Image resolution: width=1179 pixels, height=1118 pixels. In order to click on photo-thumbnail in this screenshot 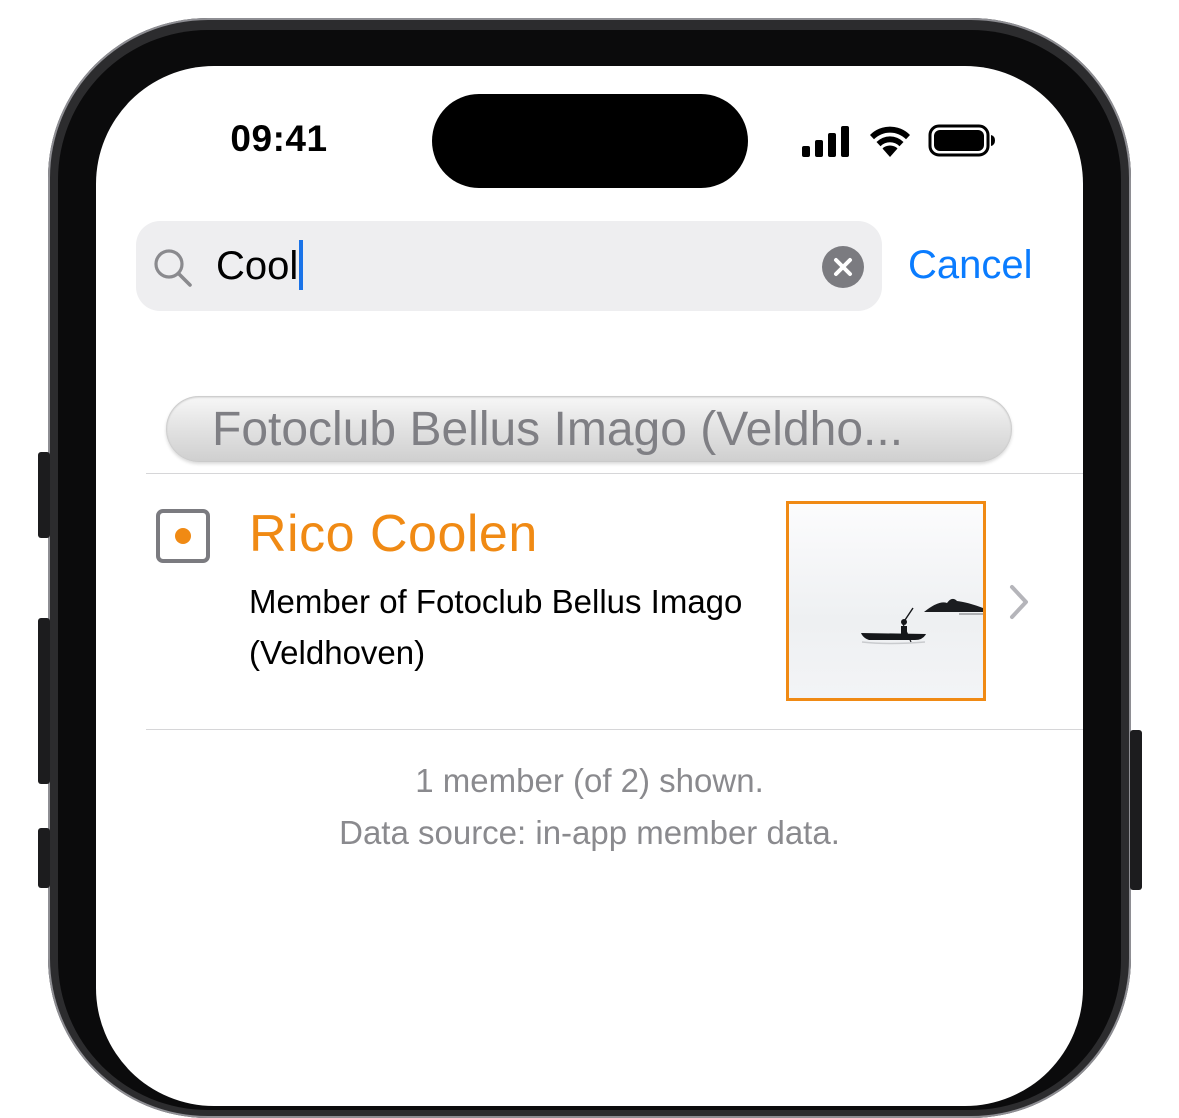, I will do `click(886, 601)`.